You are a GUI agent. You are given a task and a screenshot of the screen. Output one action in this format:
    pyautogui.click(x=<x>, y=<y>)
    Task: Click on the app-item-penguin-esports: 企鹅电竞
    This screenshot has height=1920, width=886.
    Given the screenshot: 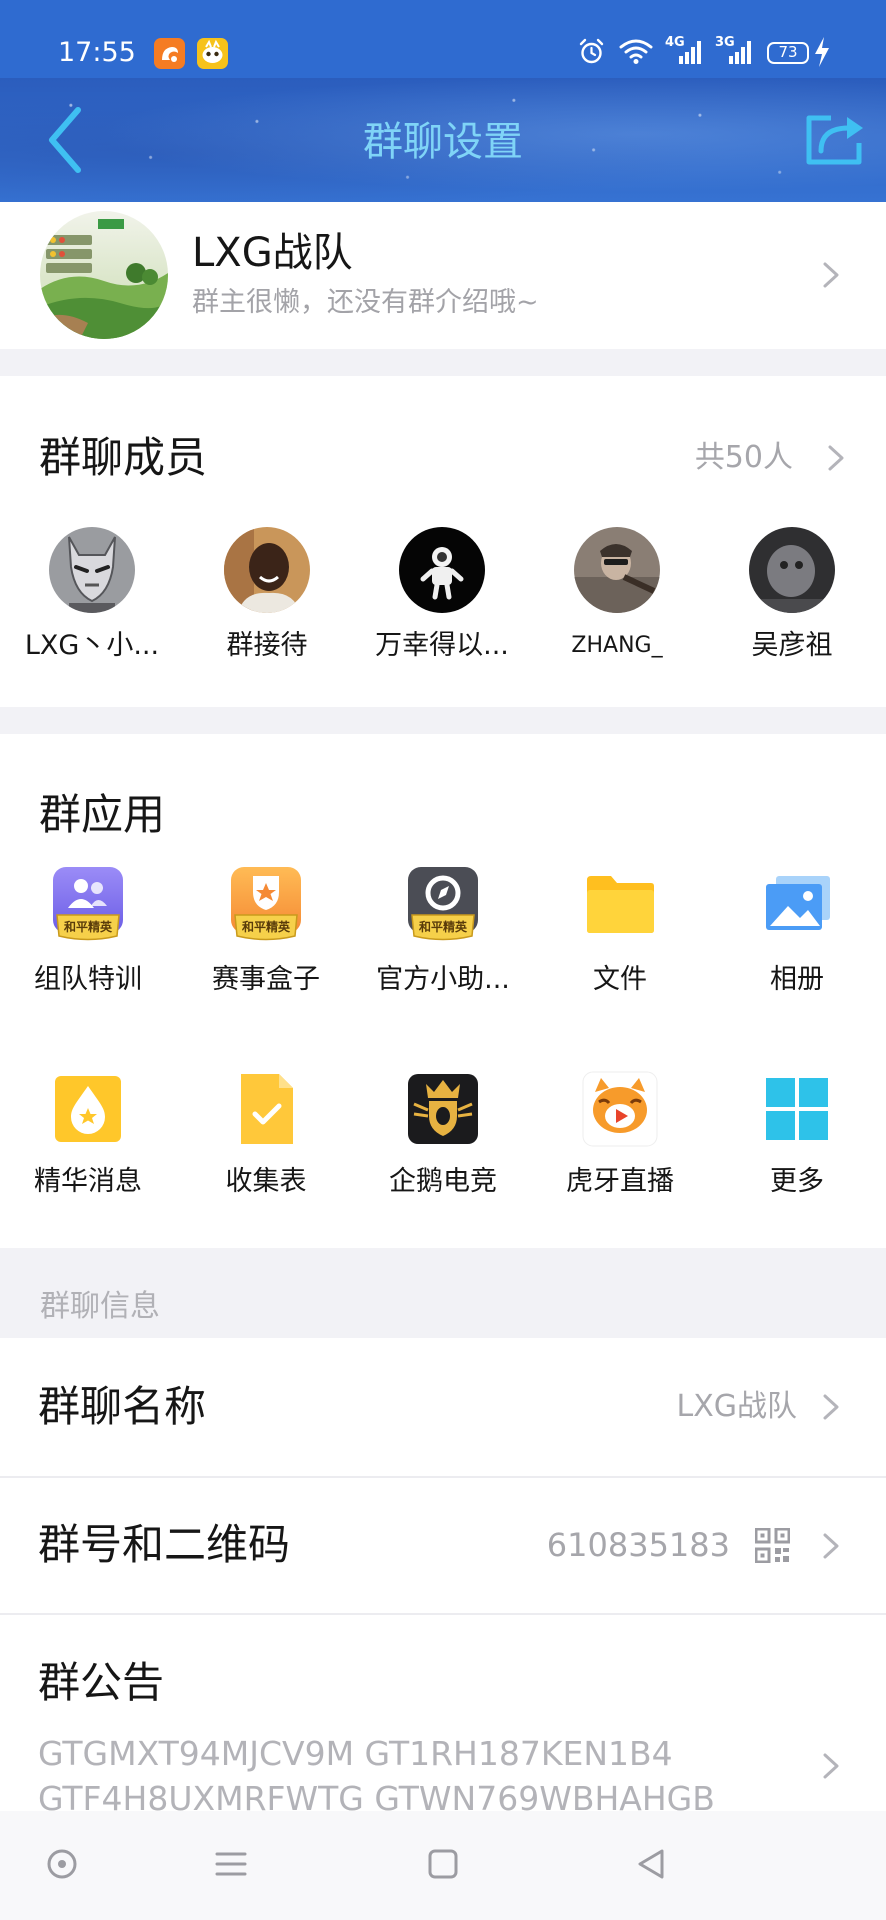 What is the action you would take?
    pyautogui.click(x=443, y=1137)
    